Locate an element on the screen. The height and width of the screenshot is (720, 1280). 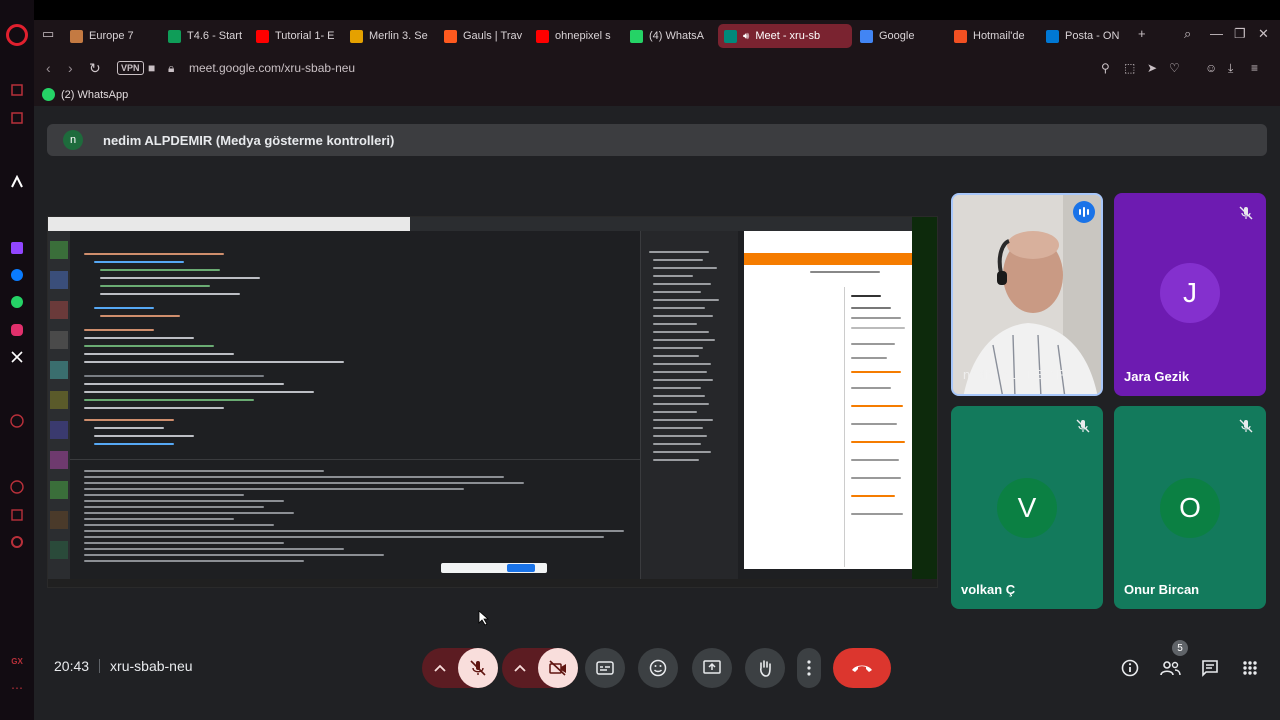
m-icon is located at coordinates (17, 118).